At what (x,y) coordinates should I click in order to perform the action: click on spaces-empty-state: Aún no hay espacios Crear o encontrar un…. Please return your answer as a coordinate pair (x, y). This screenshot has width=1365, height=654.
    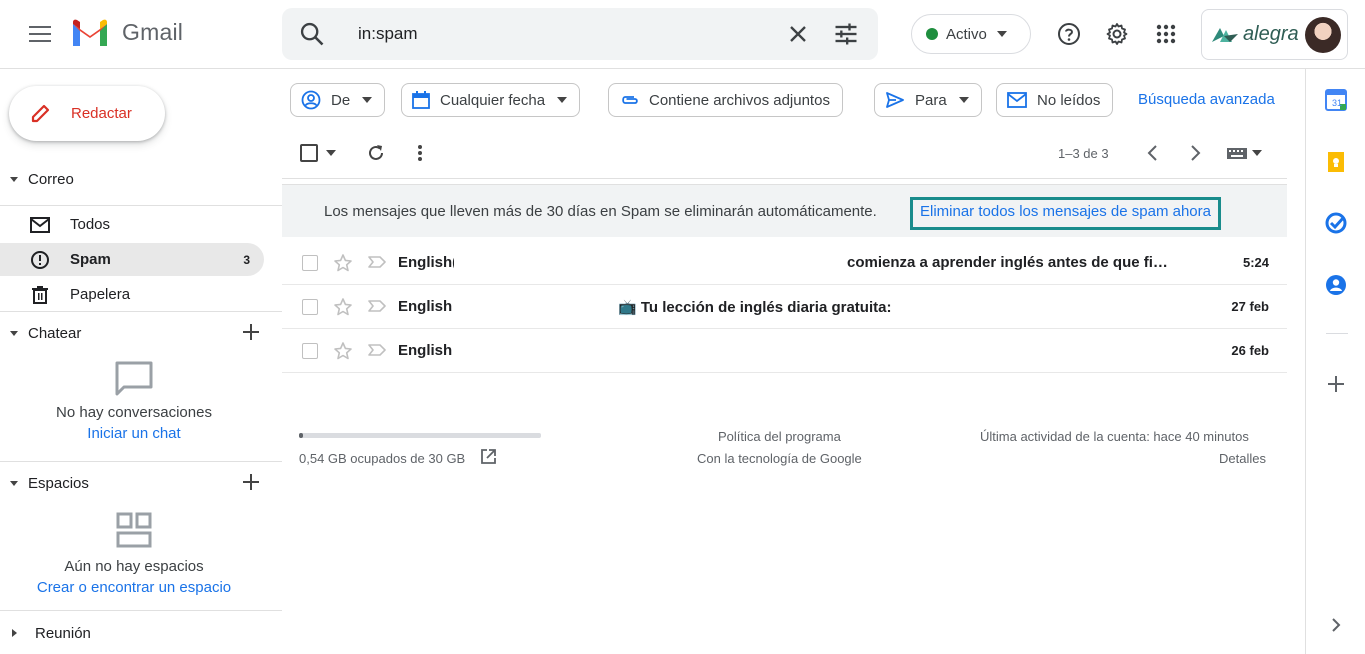
    Looking at the image, I should click on (134, 554).